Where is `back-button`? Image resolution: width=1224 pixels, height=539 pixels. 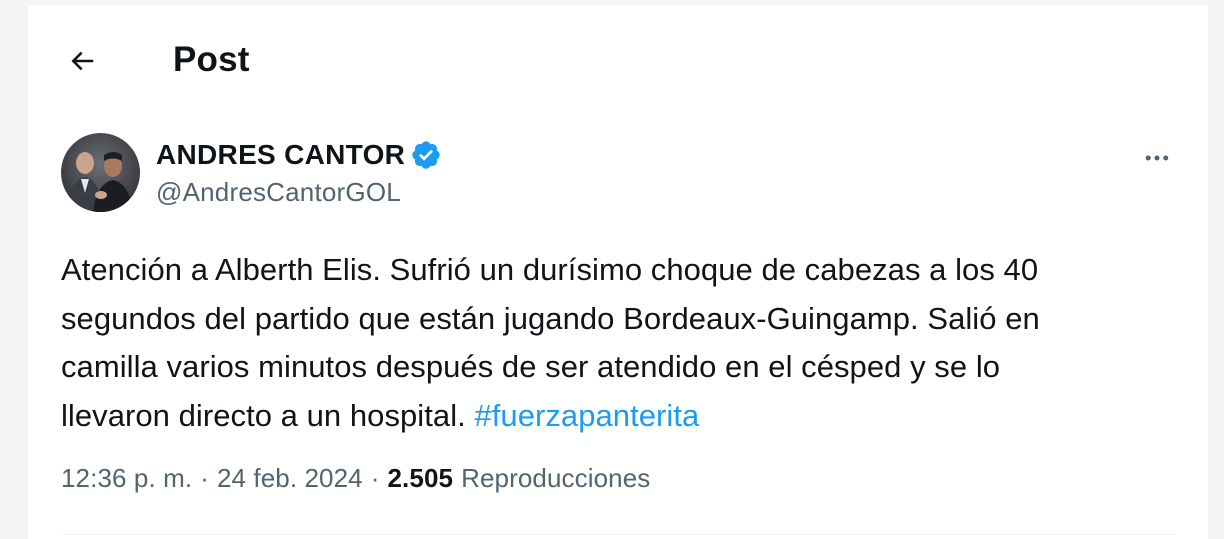
back-button is located at coordinates (82, 61).